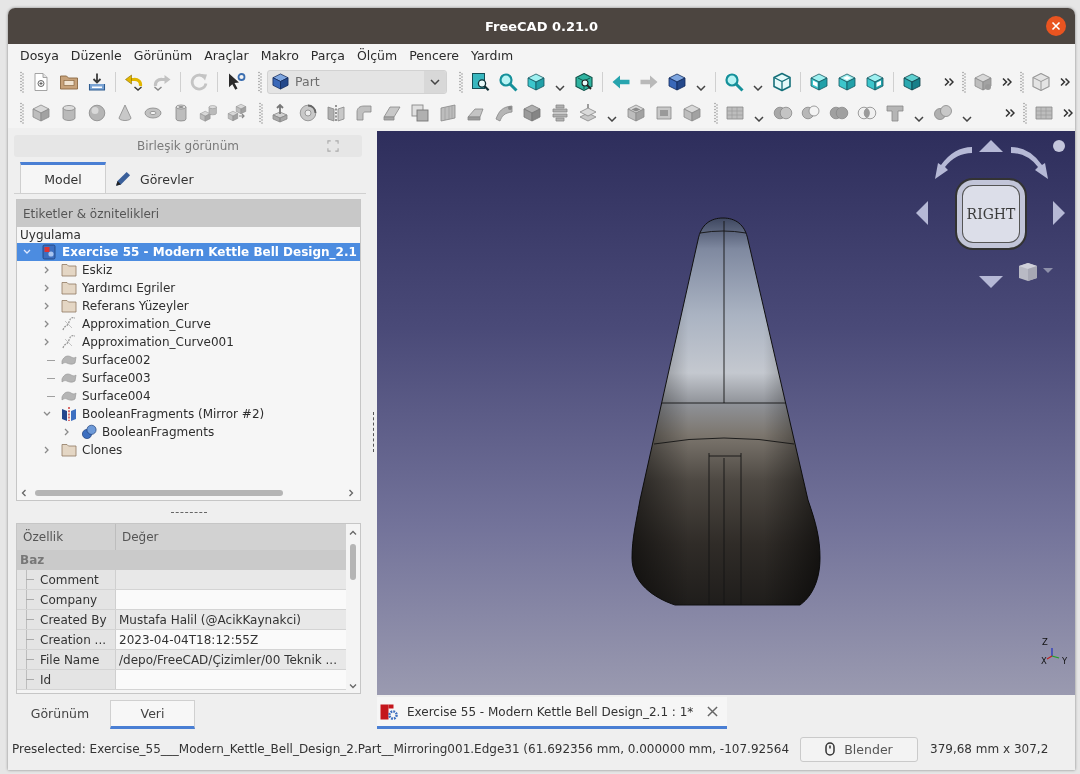  What do you see at coordinates (895, 112) in the screenshot?
I see `t-shape-icon` at bounding box center [895, 112].